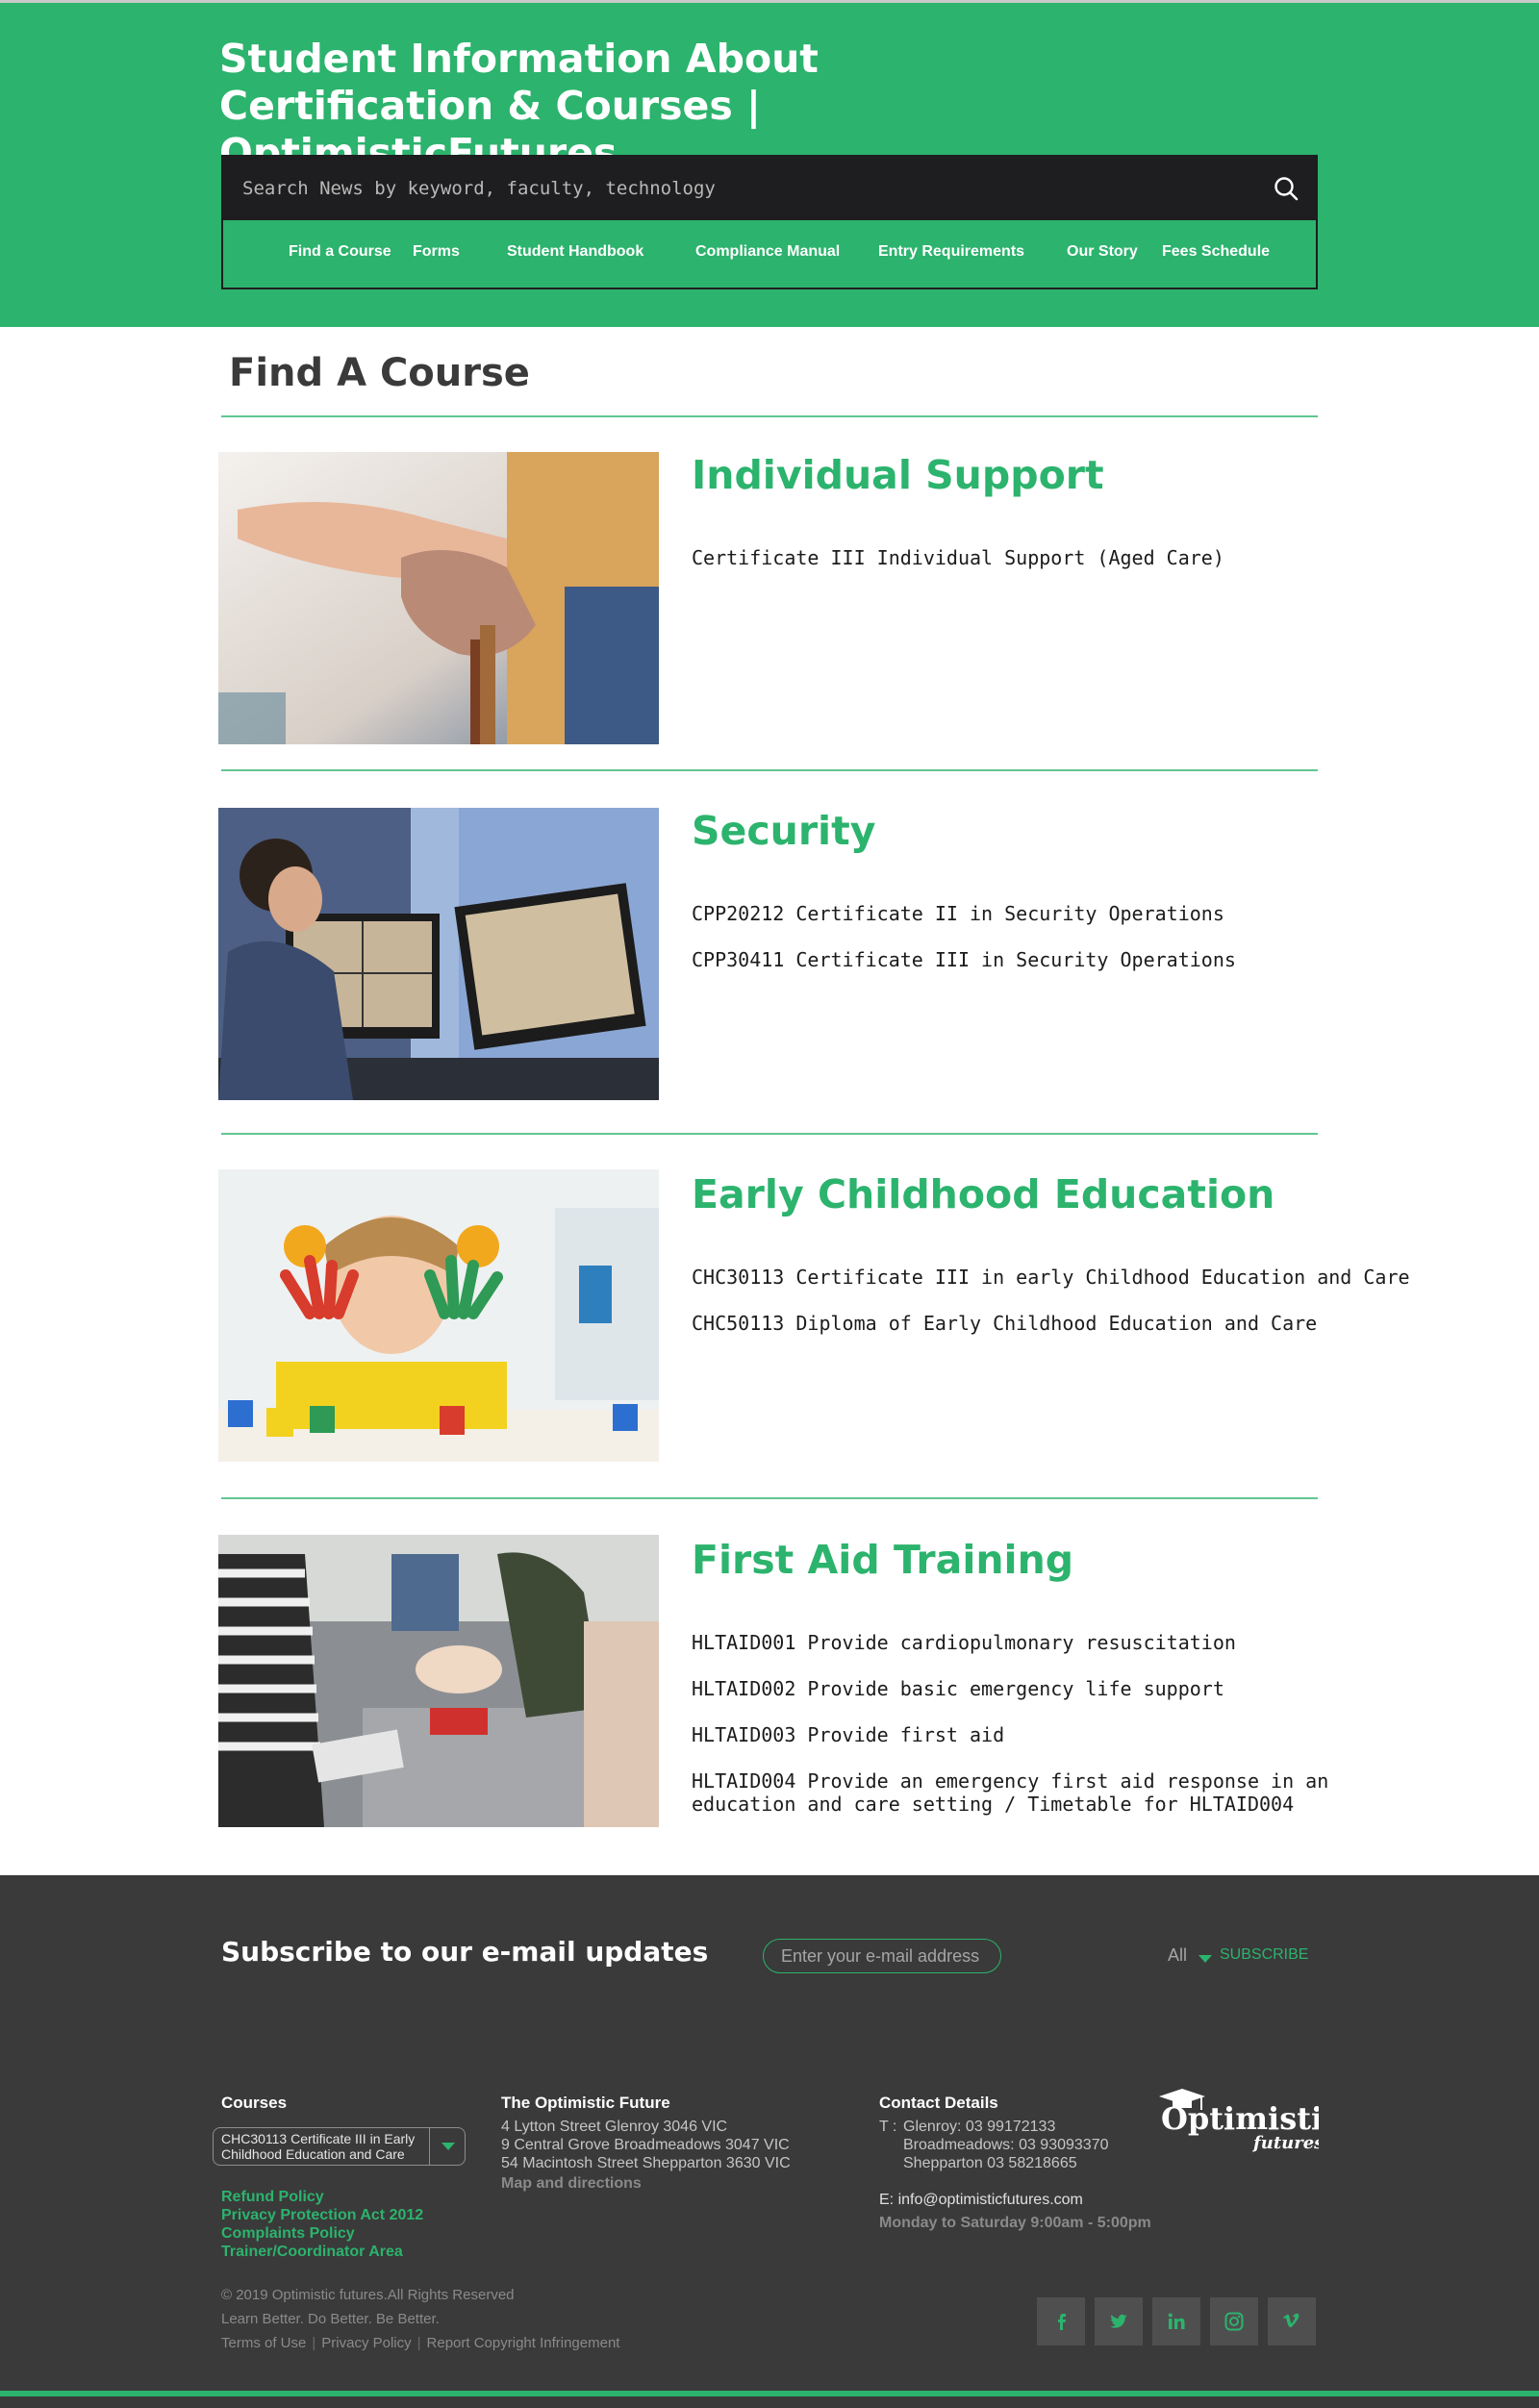  I want to click on course-item: HLTAID003 Provide first aid, so click(1023, 1734).